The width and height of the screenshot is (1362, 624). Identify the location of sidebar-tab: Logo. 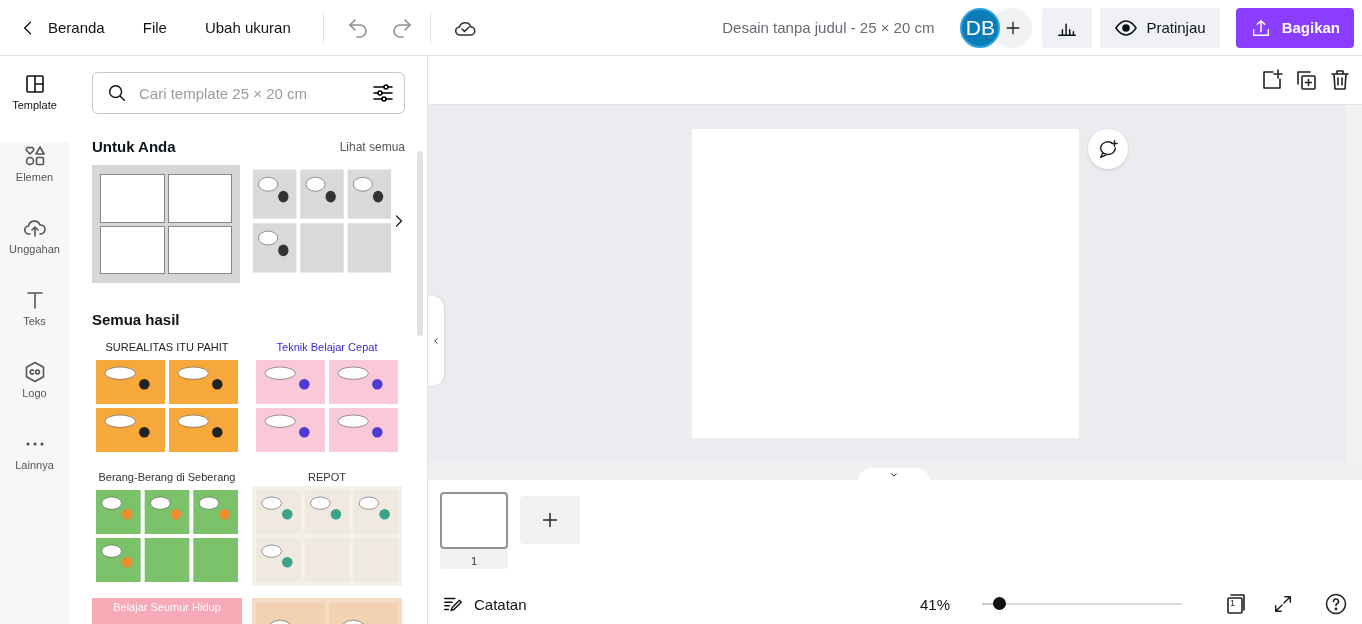
(34, 394).